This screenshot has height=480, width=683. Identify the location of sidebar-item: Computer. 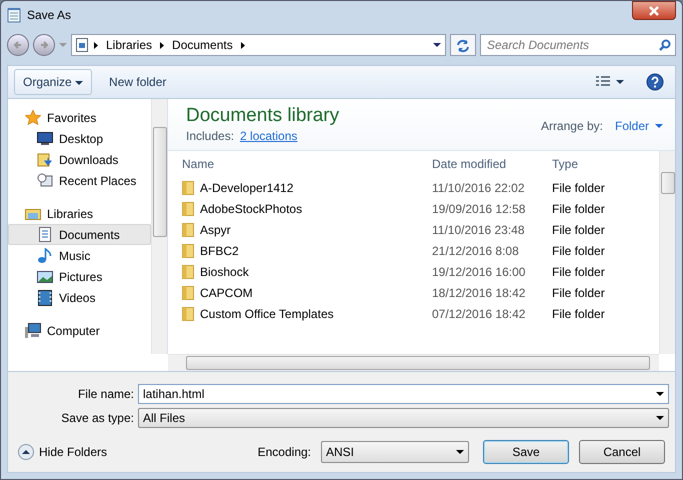
(79, 330).